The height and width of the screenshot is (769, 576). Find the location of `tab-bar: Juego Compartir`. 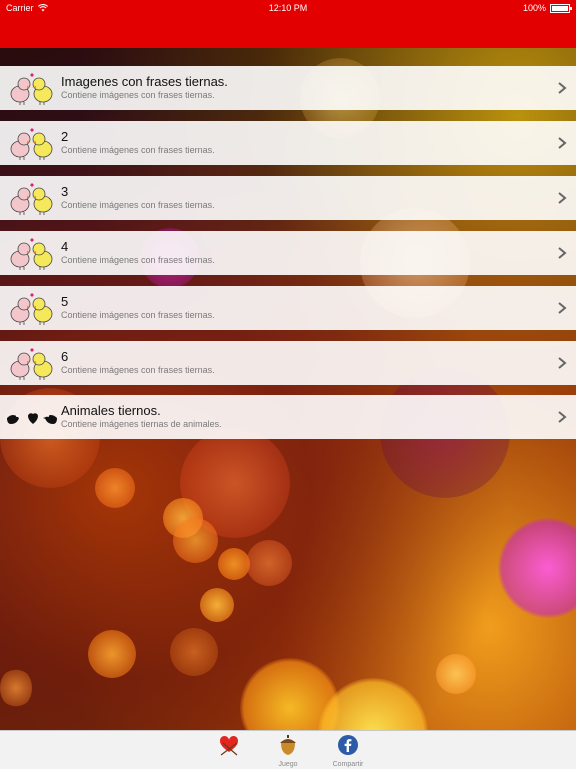

tab-bar: Juego Compartir is located at coordinates (288, 749).